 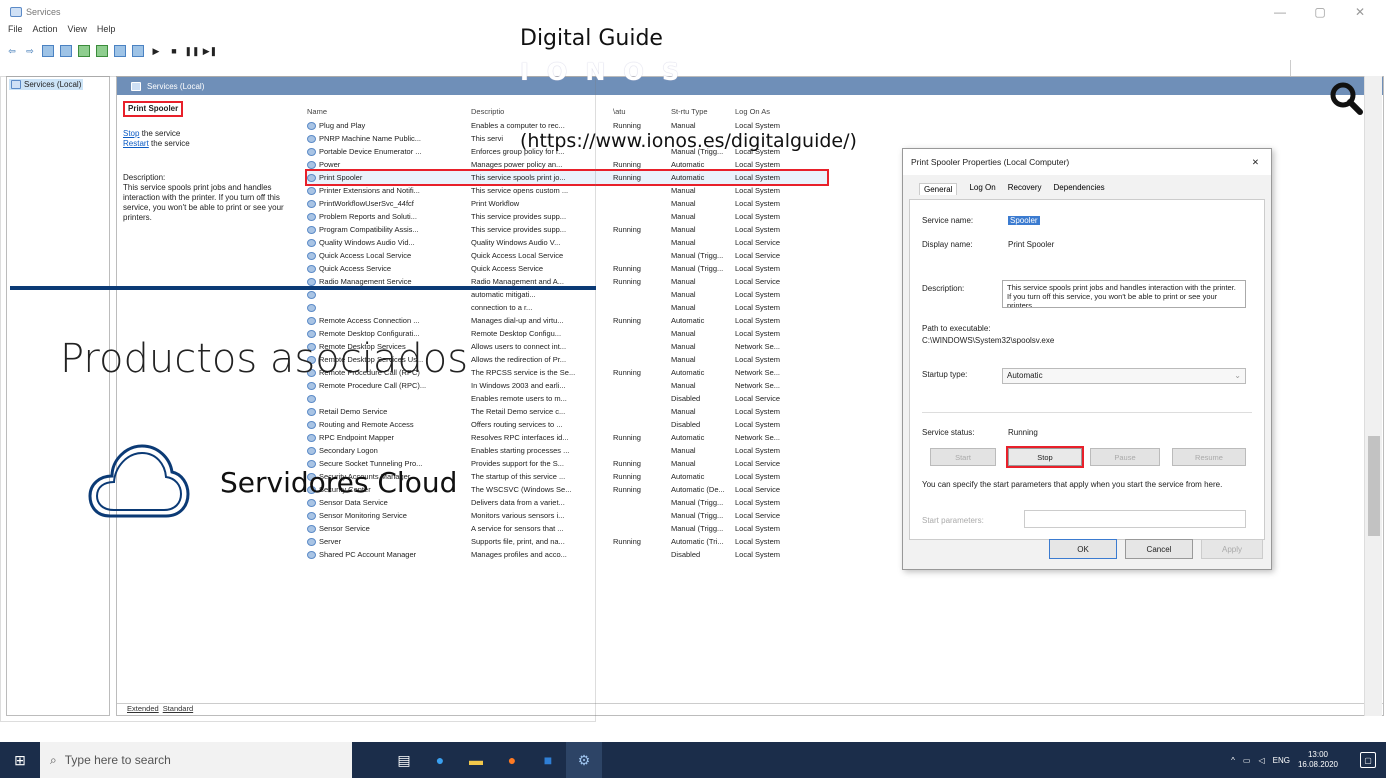 I want to click on clock: 13:00 16.08.2020, so click(x=1318, y=760).